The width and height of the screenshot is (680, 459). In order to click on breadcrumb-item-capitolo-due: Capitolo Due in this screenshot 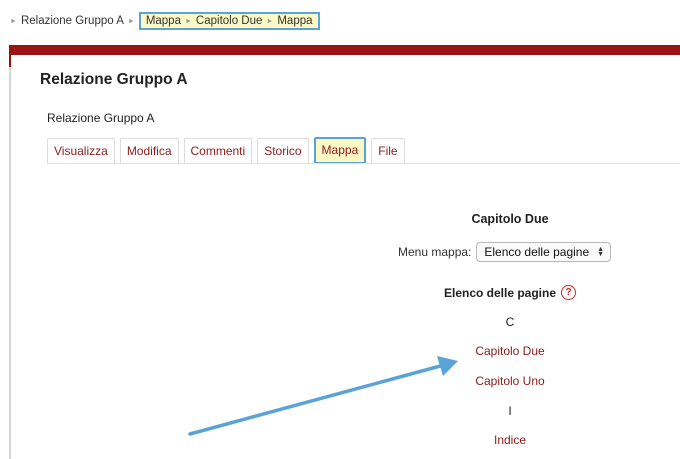, I will do `click(229, 21)`.